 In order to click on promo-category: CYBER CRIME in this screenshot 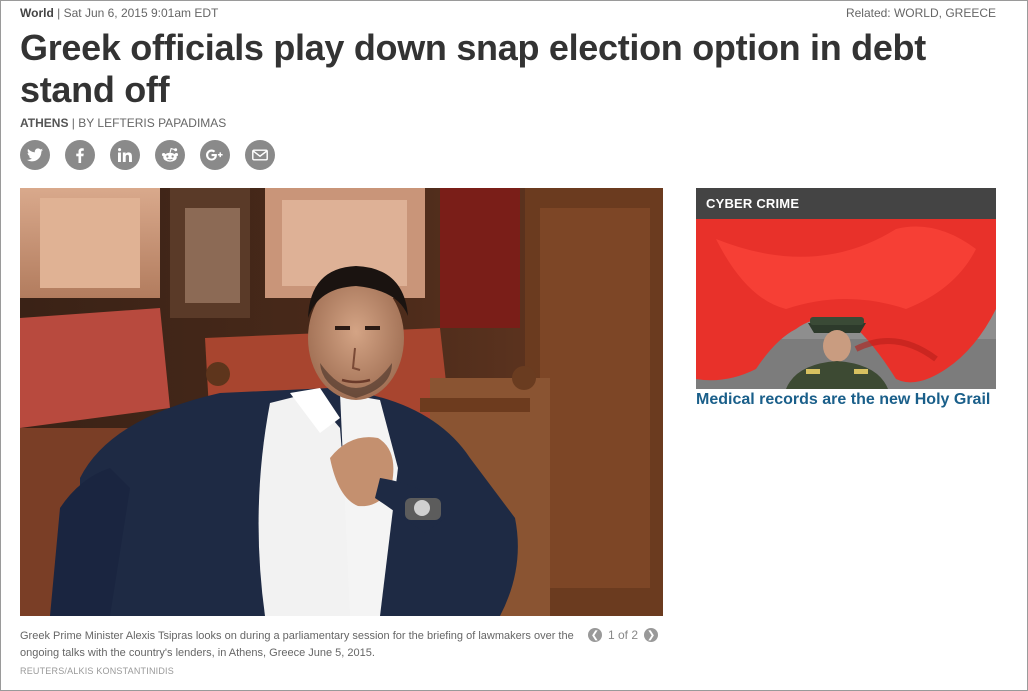, I will do `click(846, 203)`.